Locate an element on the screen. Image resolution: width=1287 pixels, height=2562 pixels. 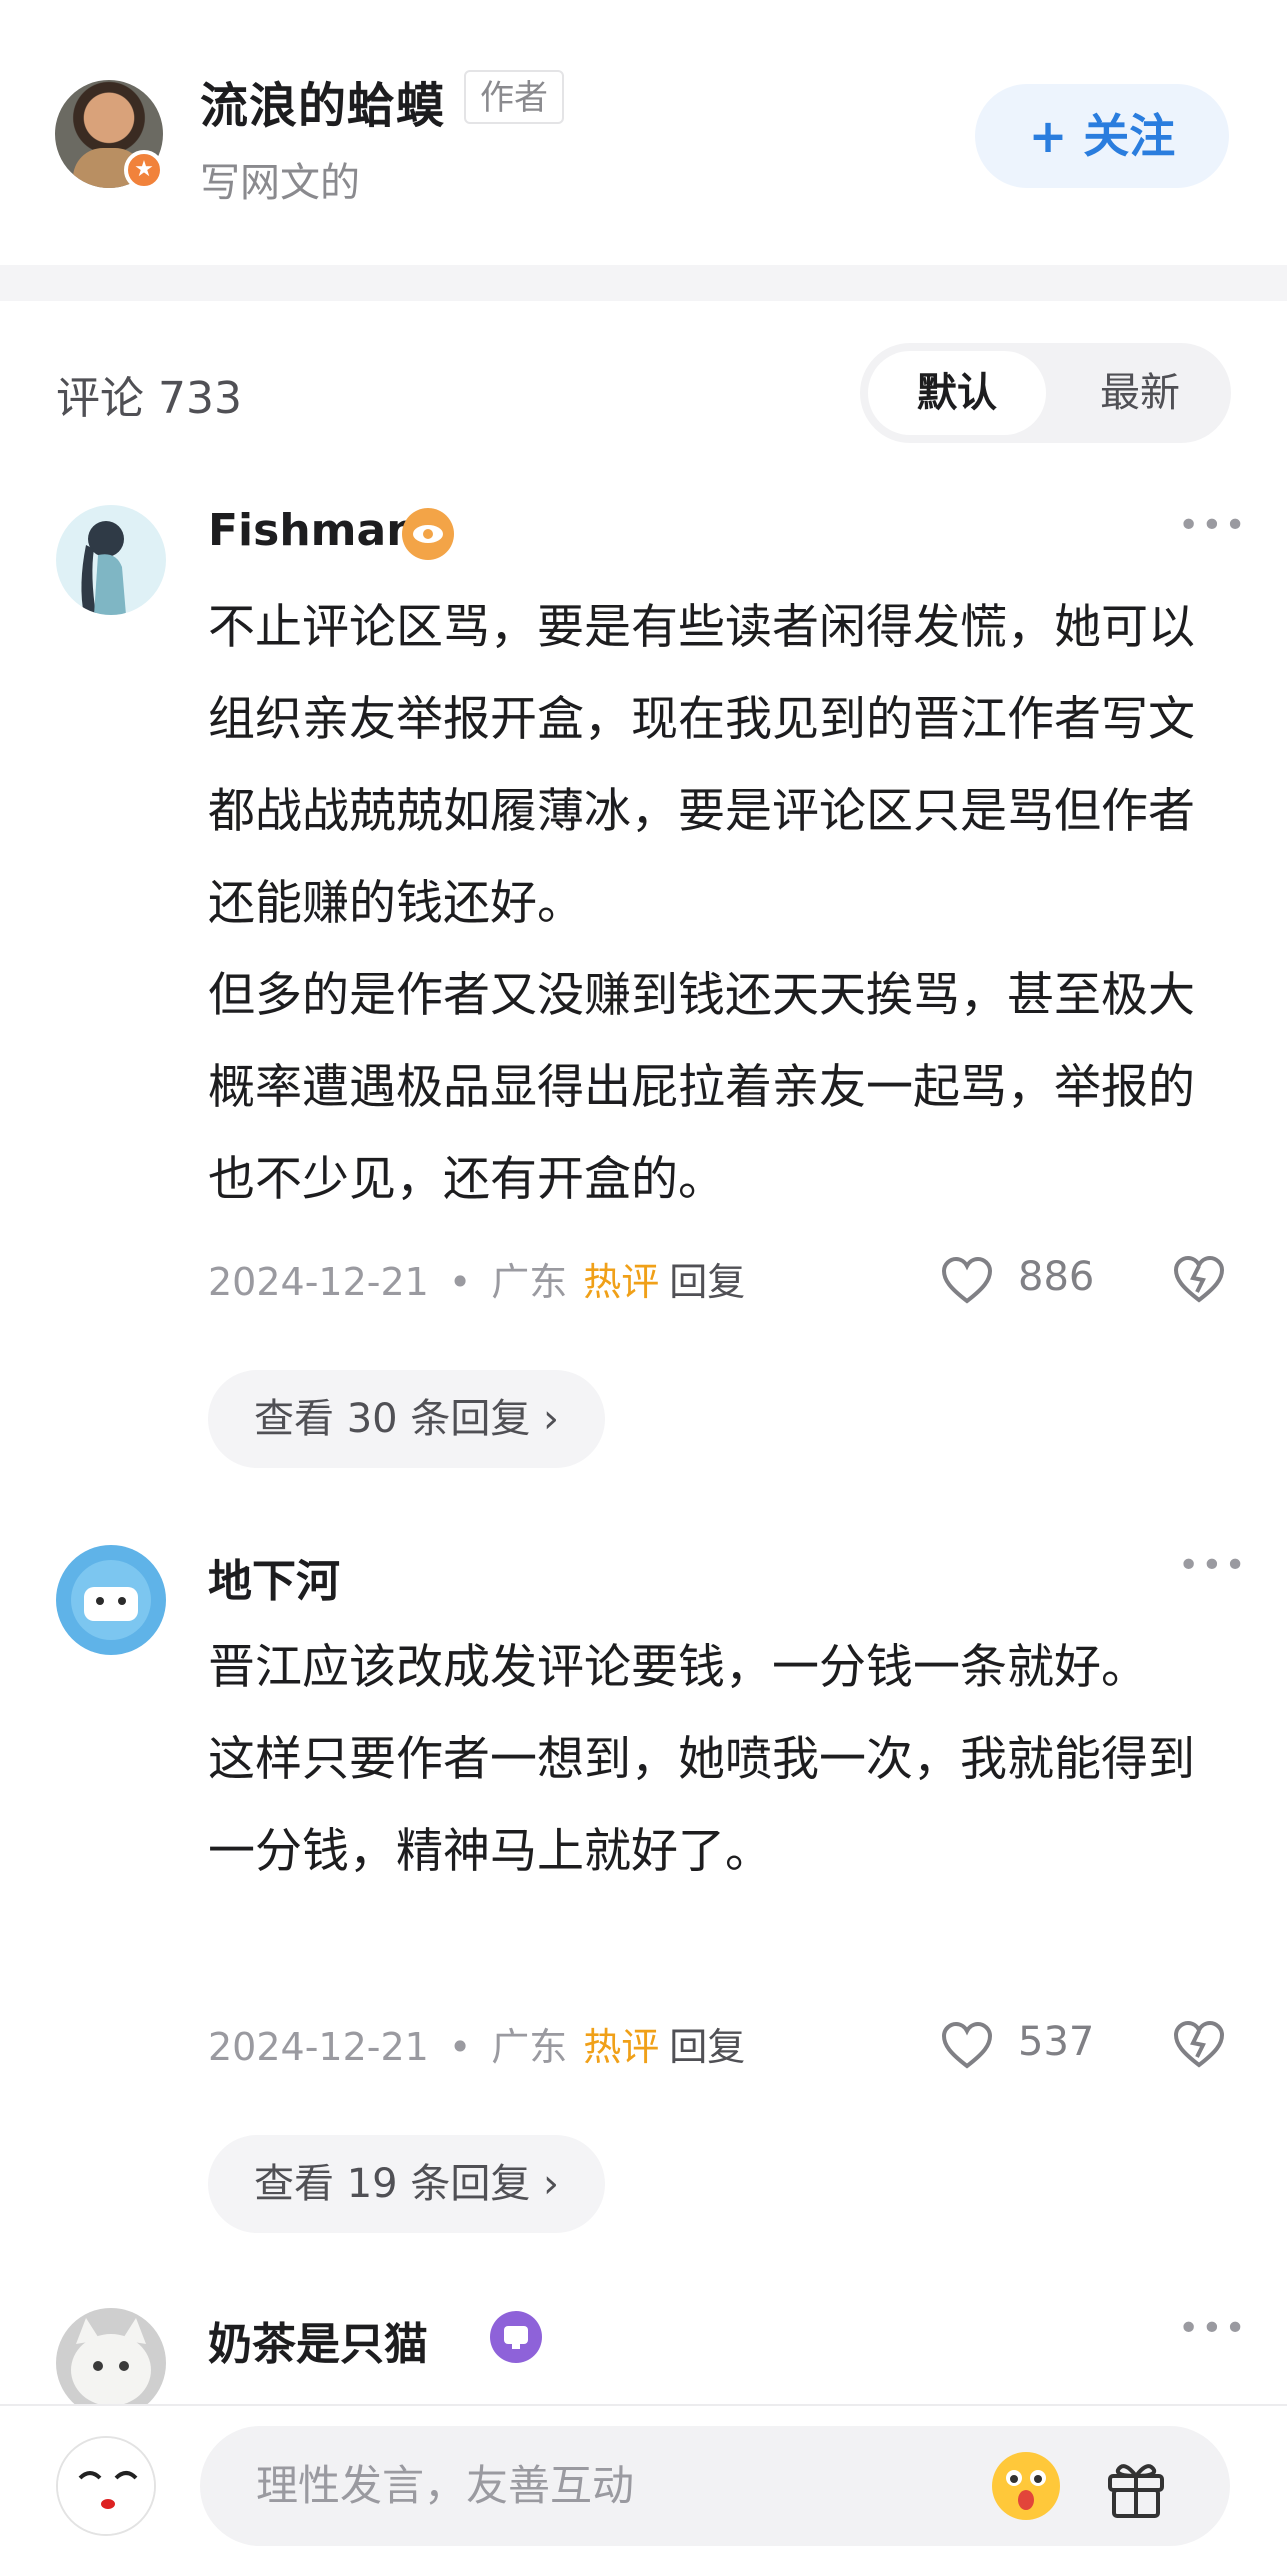
author-name: 流浪的蛤蟆 is located at coordinates (322, 101).